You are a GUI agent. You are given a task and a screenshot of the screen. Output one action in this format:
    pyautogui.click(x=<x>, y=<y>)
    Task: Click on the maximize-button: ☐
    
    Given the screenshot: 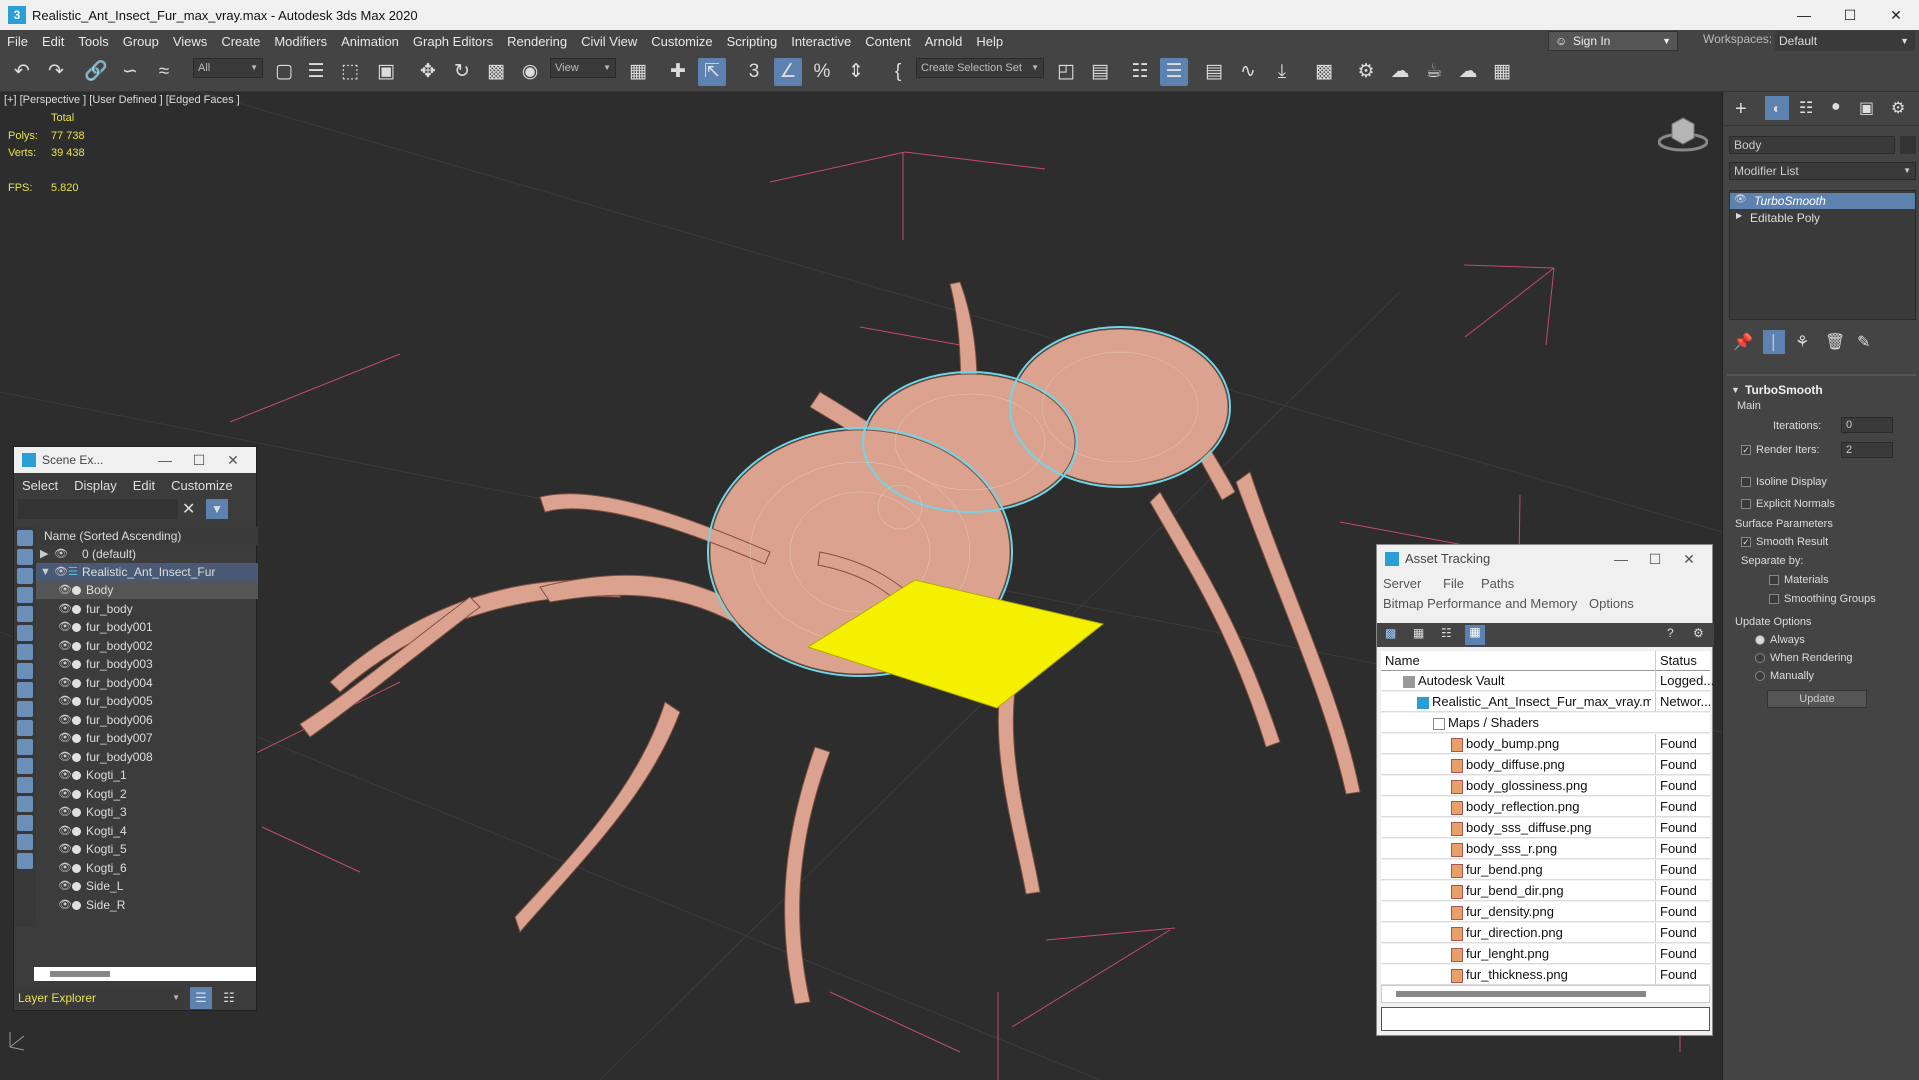 What is the action you would take?
    pyautogui.click(x=199, y=460)
    